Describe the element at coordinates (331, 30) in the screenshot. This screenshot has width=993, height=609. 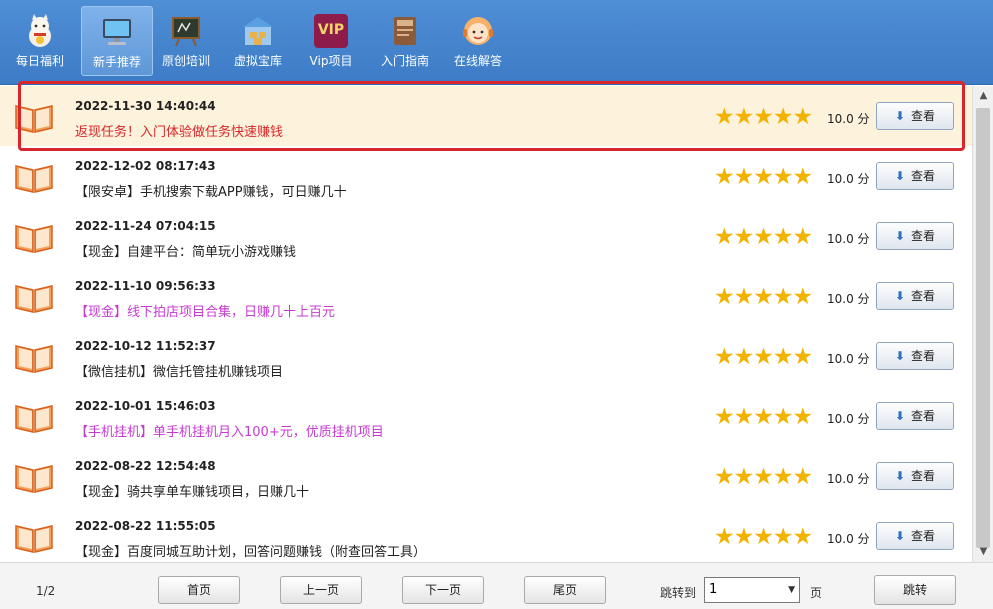
I see `vip-icon-text: VIP` at that location.